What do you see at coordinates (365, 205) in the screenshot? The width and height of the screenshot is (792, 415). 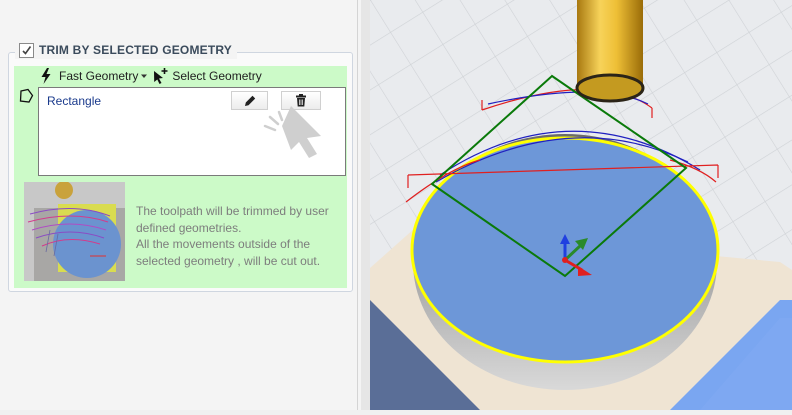 I see `panel-splitter` at bounding box center [365, 205].